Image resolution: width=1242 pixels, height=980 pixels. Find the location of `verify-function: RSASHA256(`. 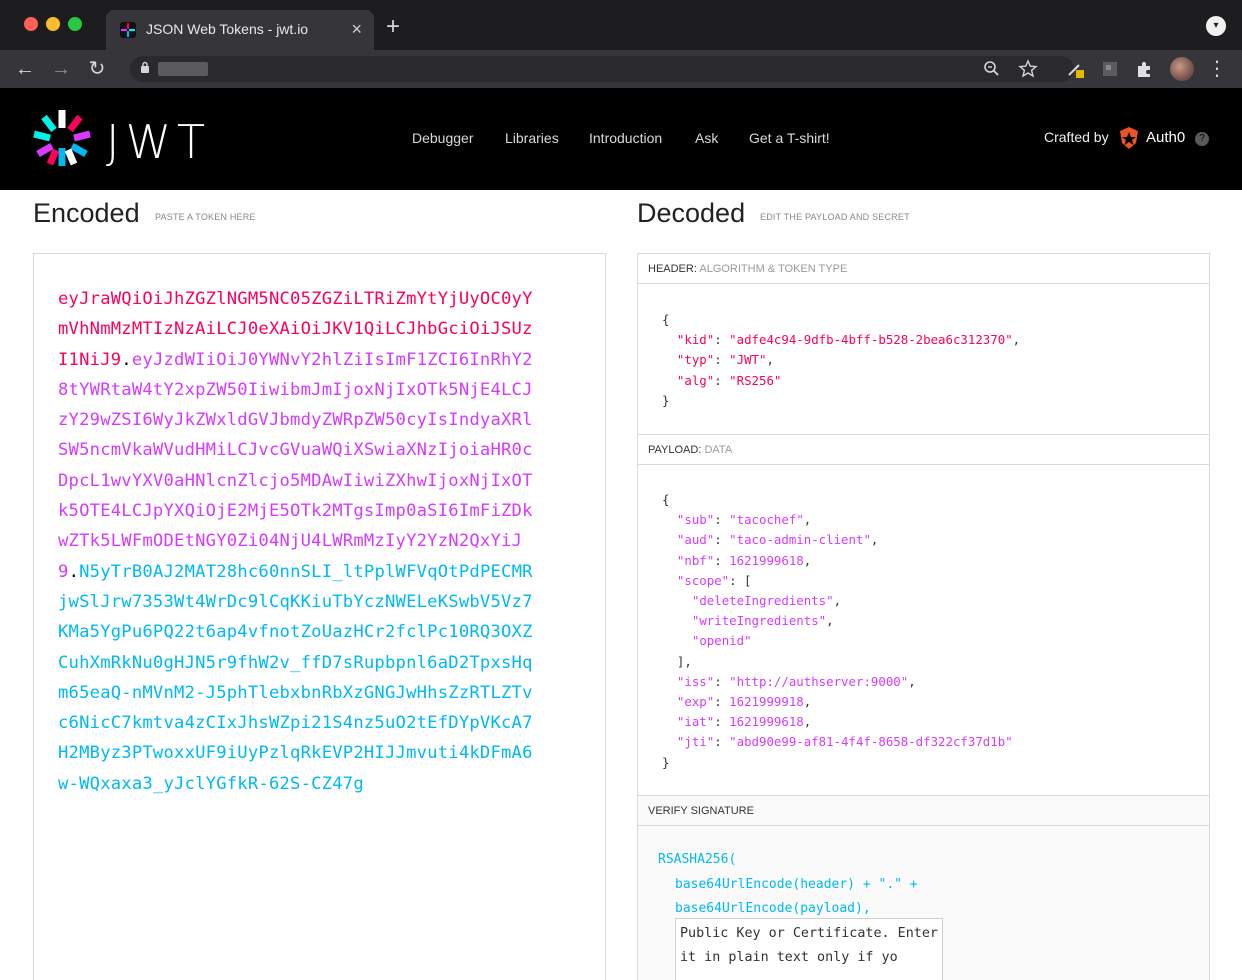

verify-function: RSASHA256( is located at coordinates (697, 859).